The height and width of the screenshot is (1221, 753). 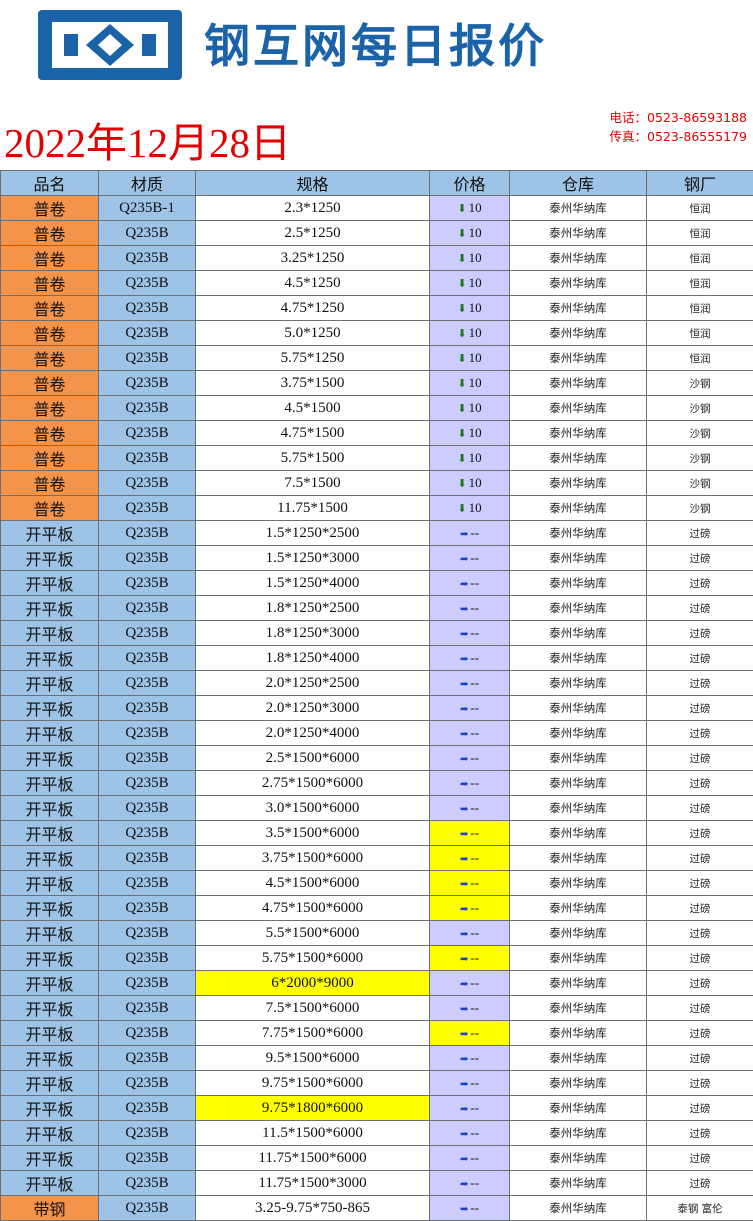 I want to click on spec-cell: 3.5*1500*6000, so click(x=313, y=833).